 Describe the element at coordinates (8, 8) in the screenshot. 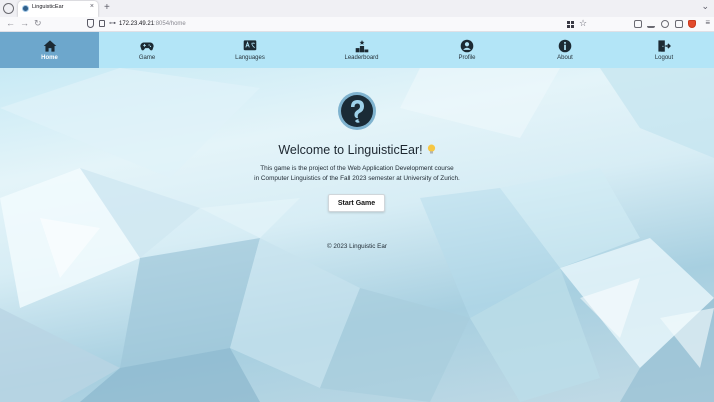

I see `tab-list-icon` at that location.